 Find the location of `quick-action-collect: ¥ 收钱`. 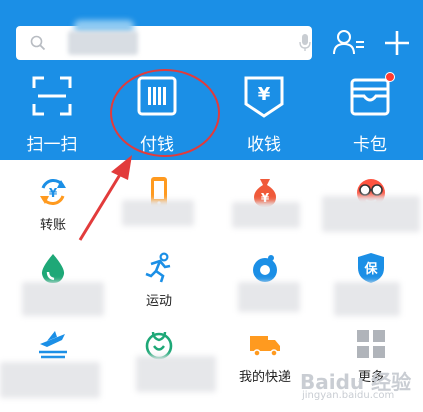

quick-action-collect: ¥ 收钱 is located at coordinates (264, 115).